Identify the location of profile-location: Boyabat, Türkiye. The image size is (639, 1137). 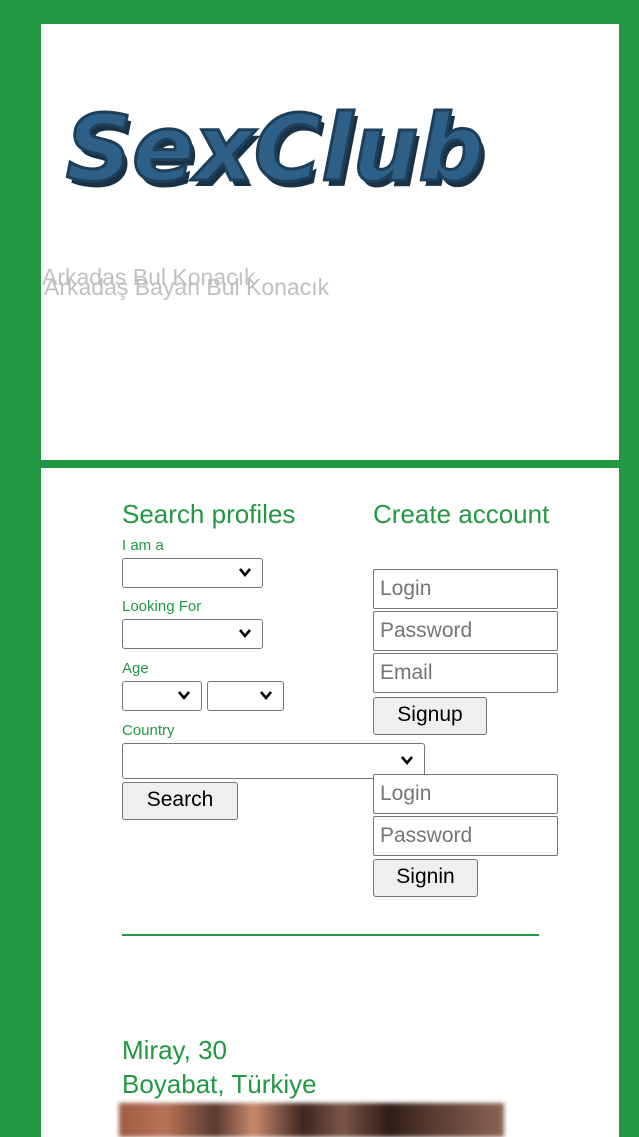
(219, 1084).